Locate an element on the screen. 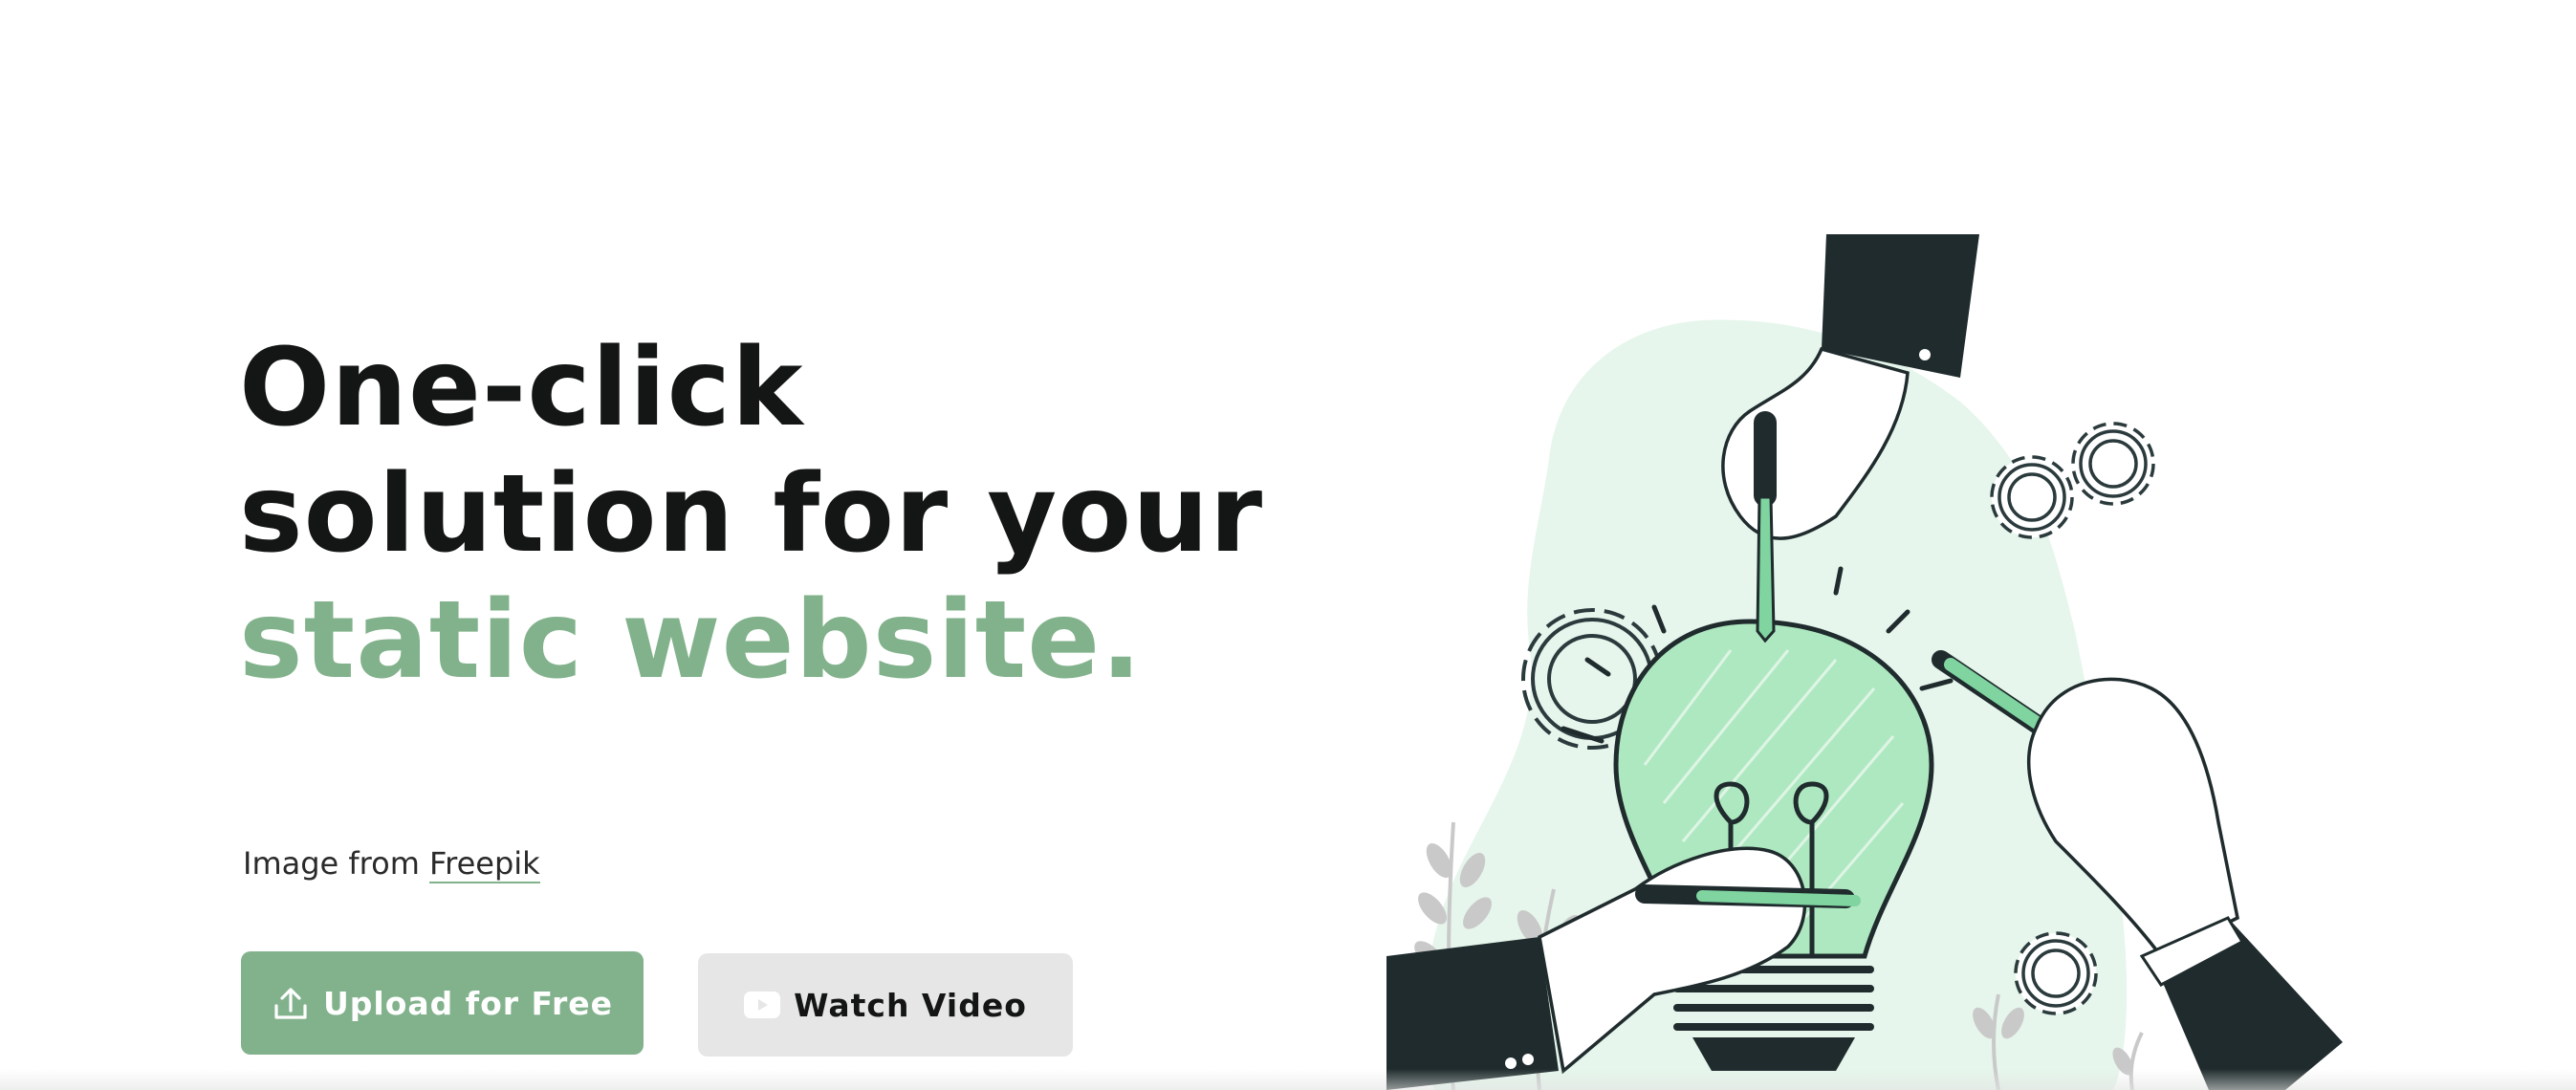 The height and width of the screenshot is (1090, 2576). hero-title-line-1: One-click is located at coordinates (521, 388).